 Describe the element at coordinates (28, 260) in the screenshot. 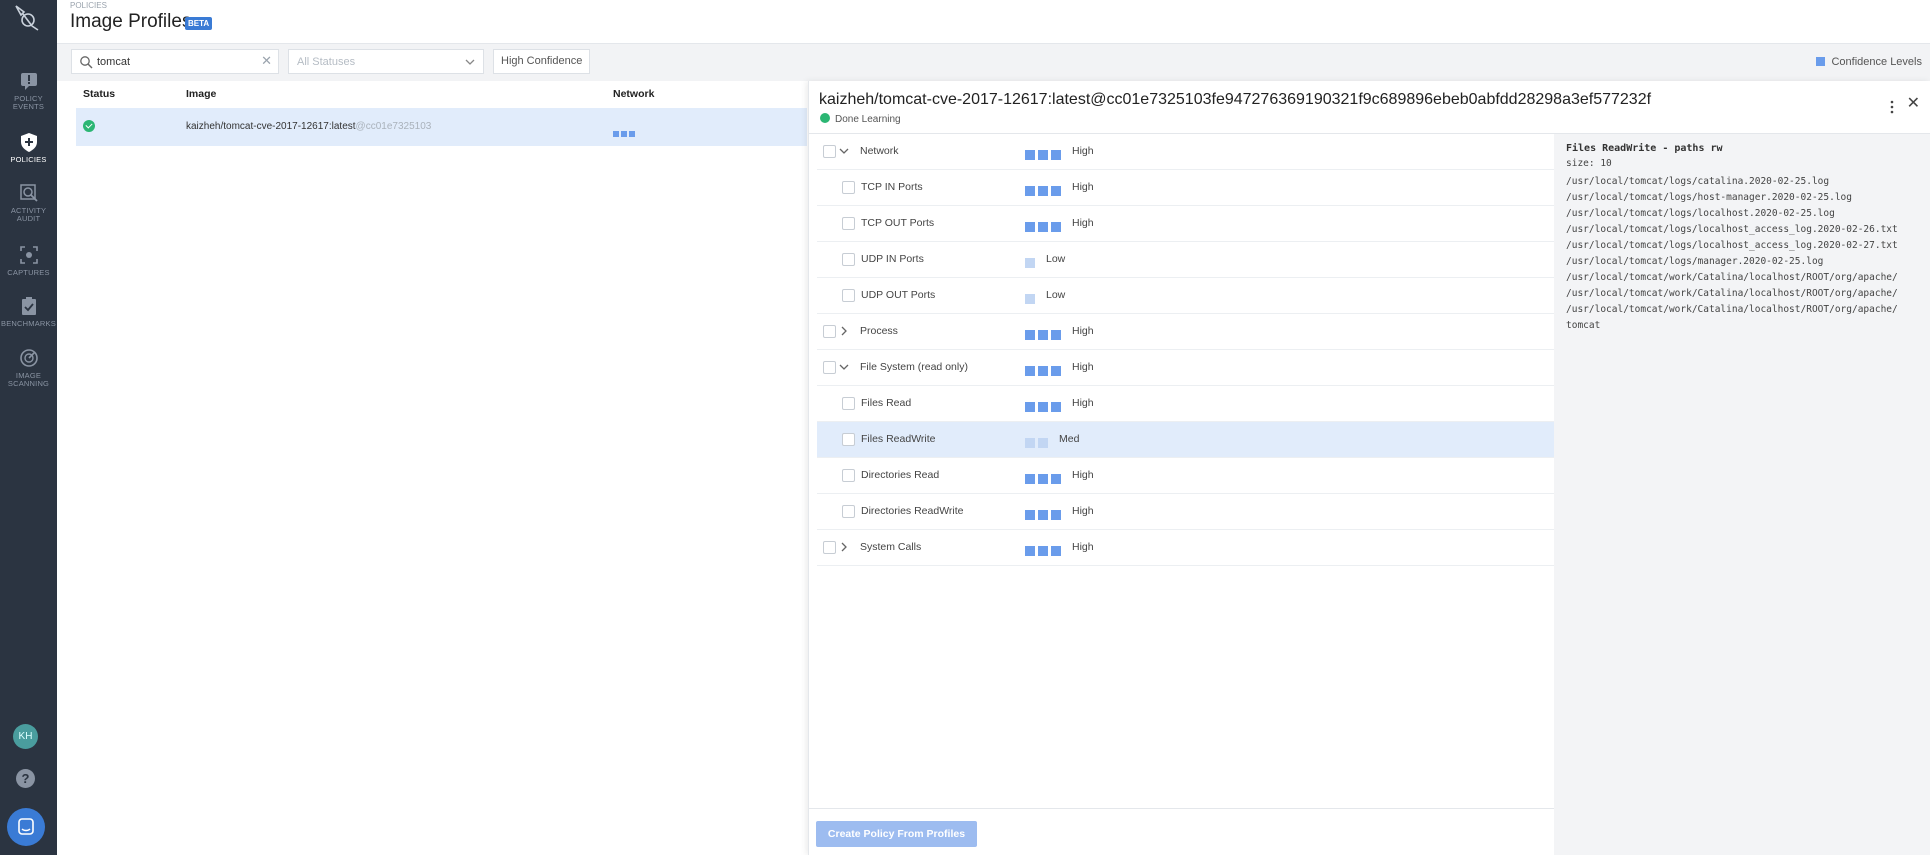

I see `sidebar-item-captures: CAPTURES` at that location.